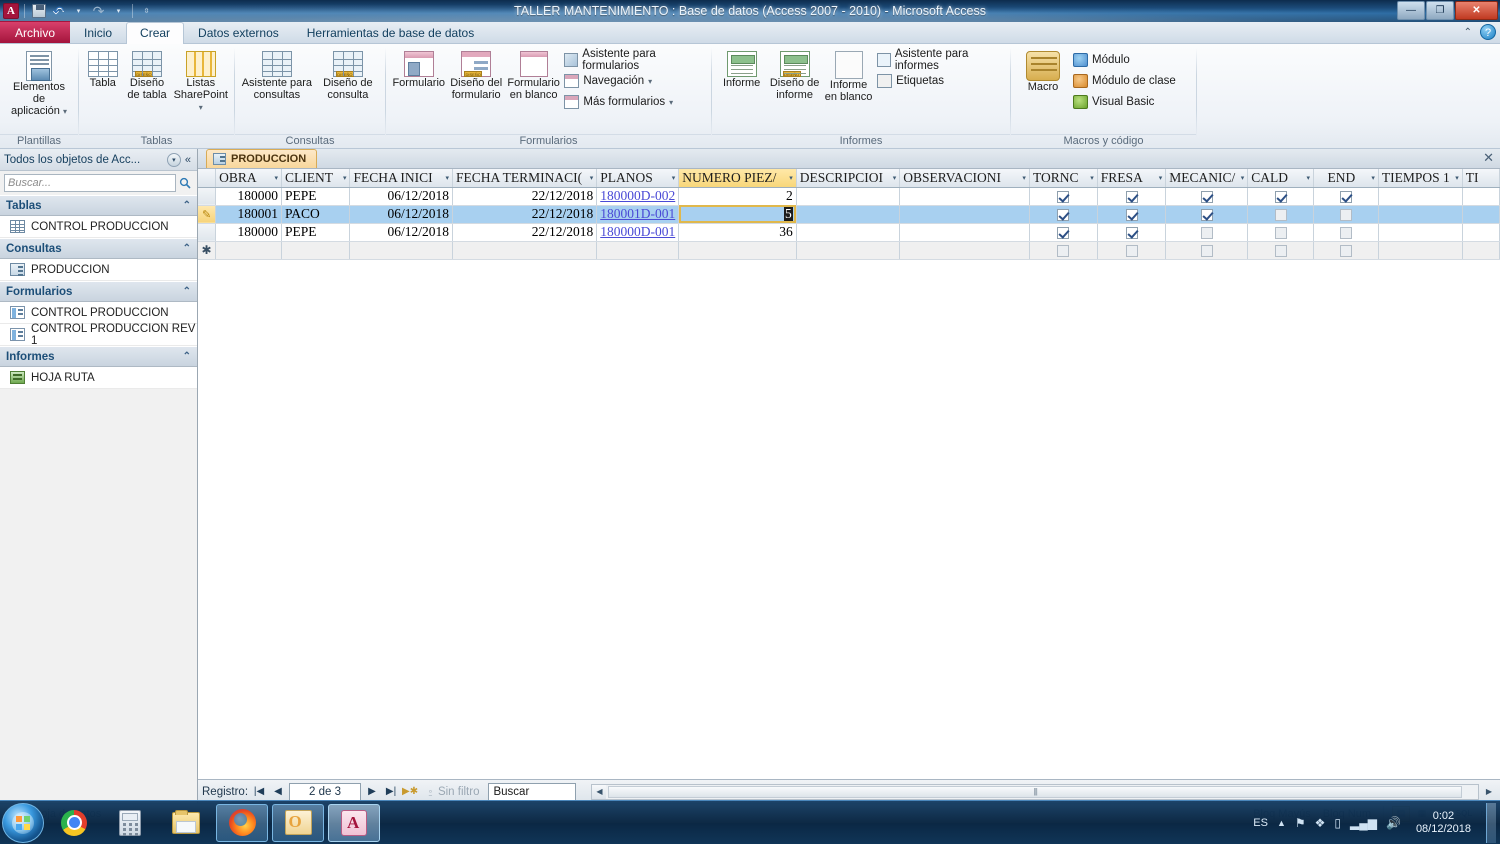 This screenshot has height=844, width=1500. What do you see at coordinates (1207, 178) in the screenshot?
I see `column-header-mecanica: MECANIC/▾` at bounding box center [1207, 178].